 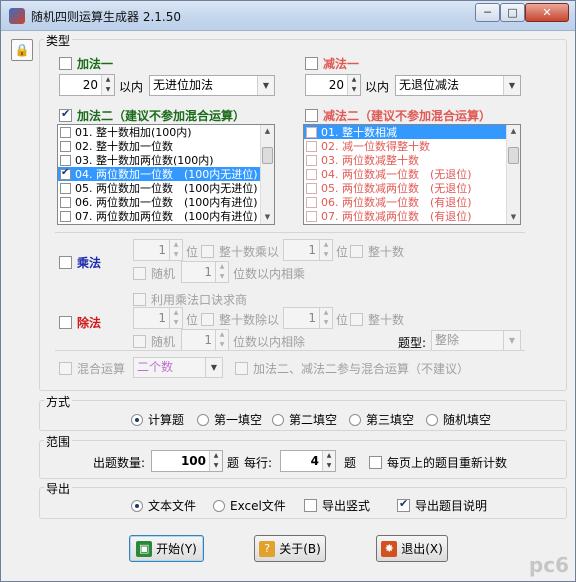 I want to click on div-checkbox: 除法, so click(x=80, y=322).